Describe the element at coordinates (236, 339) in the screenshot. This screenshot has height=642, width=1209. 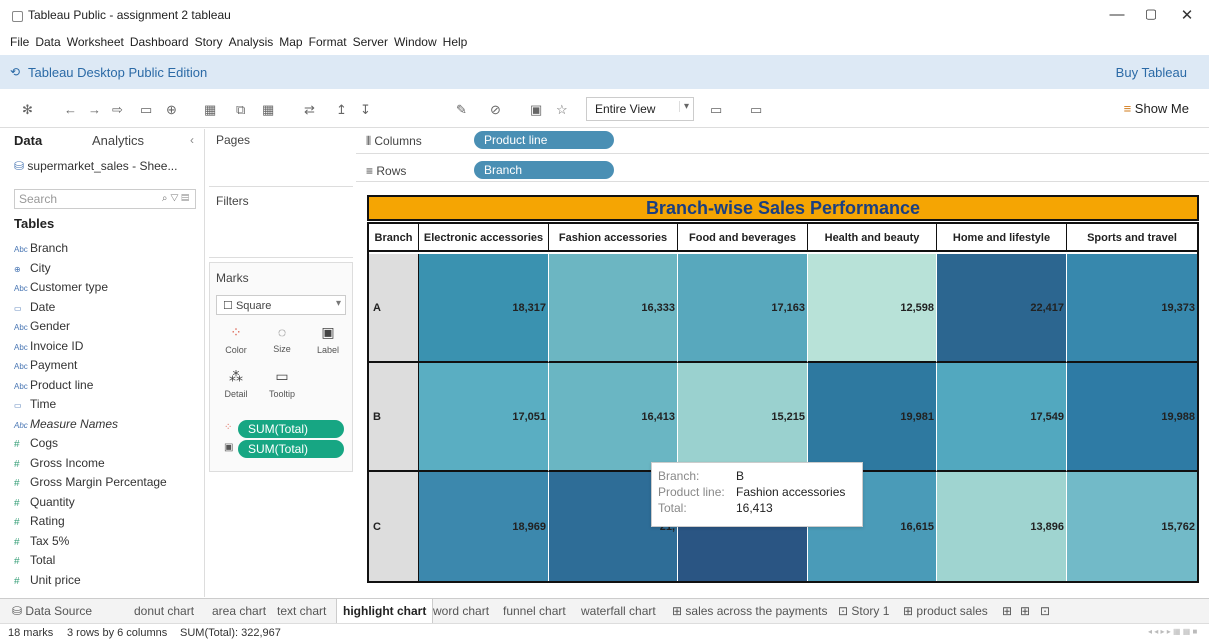
I see `color-button: ⁘ Color` at that location.